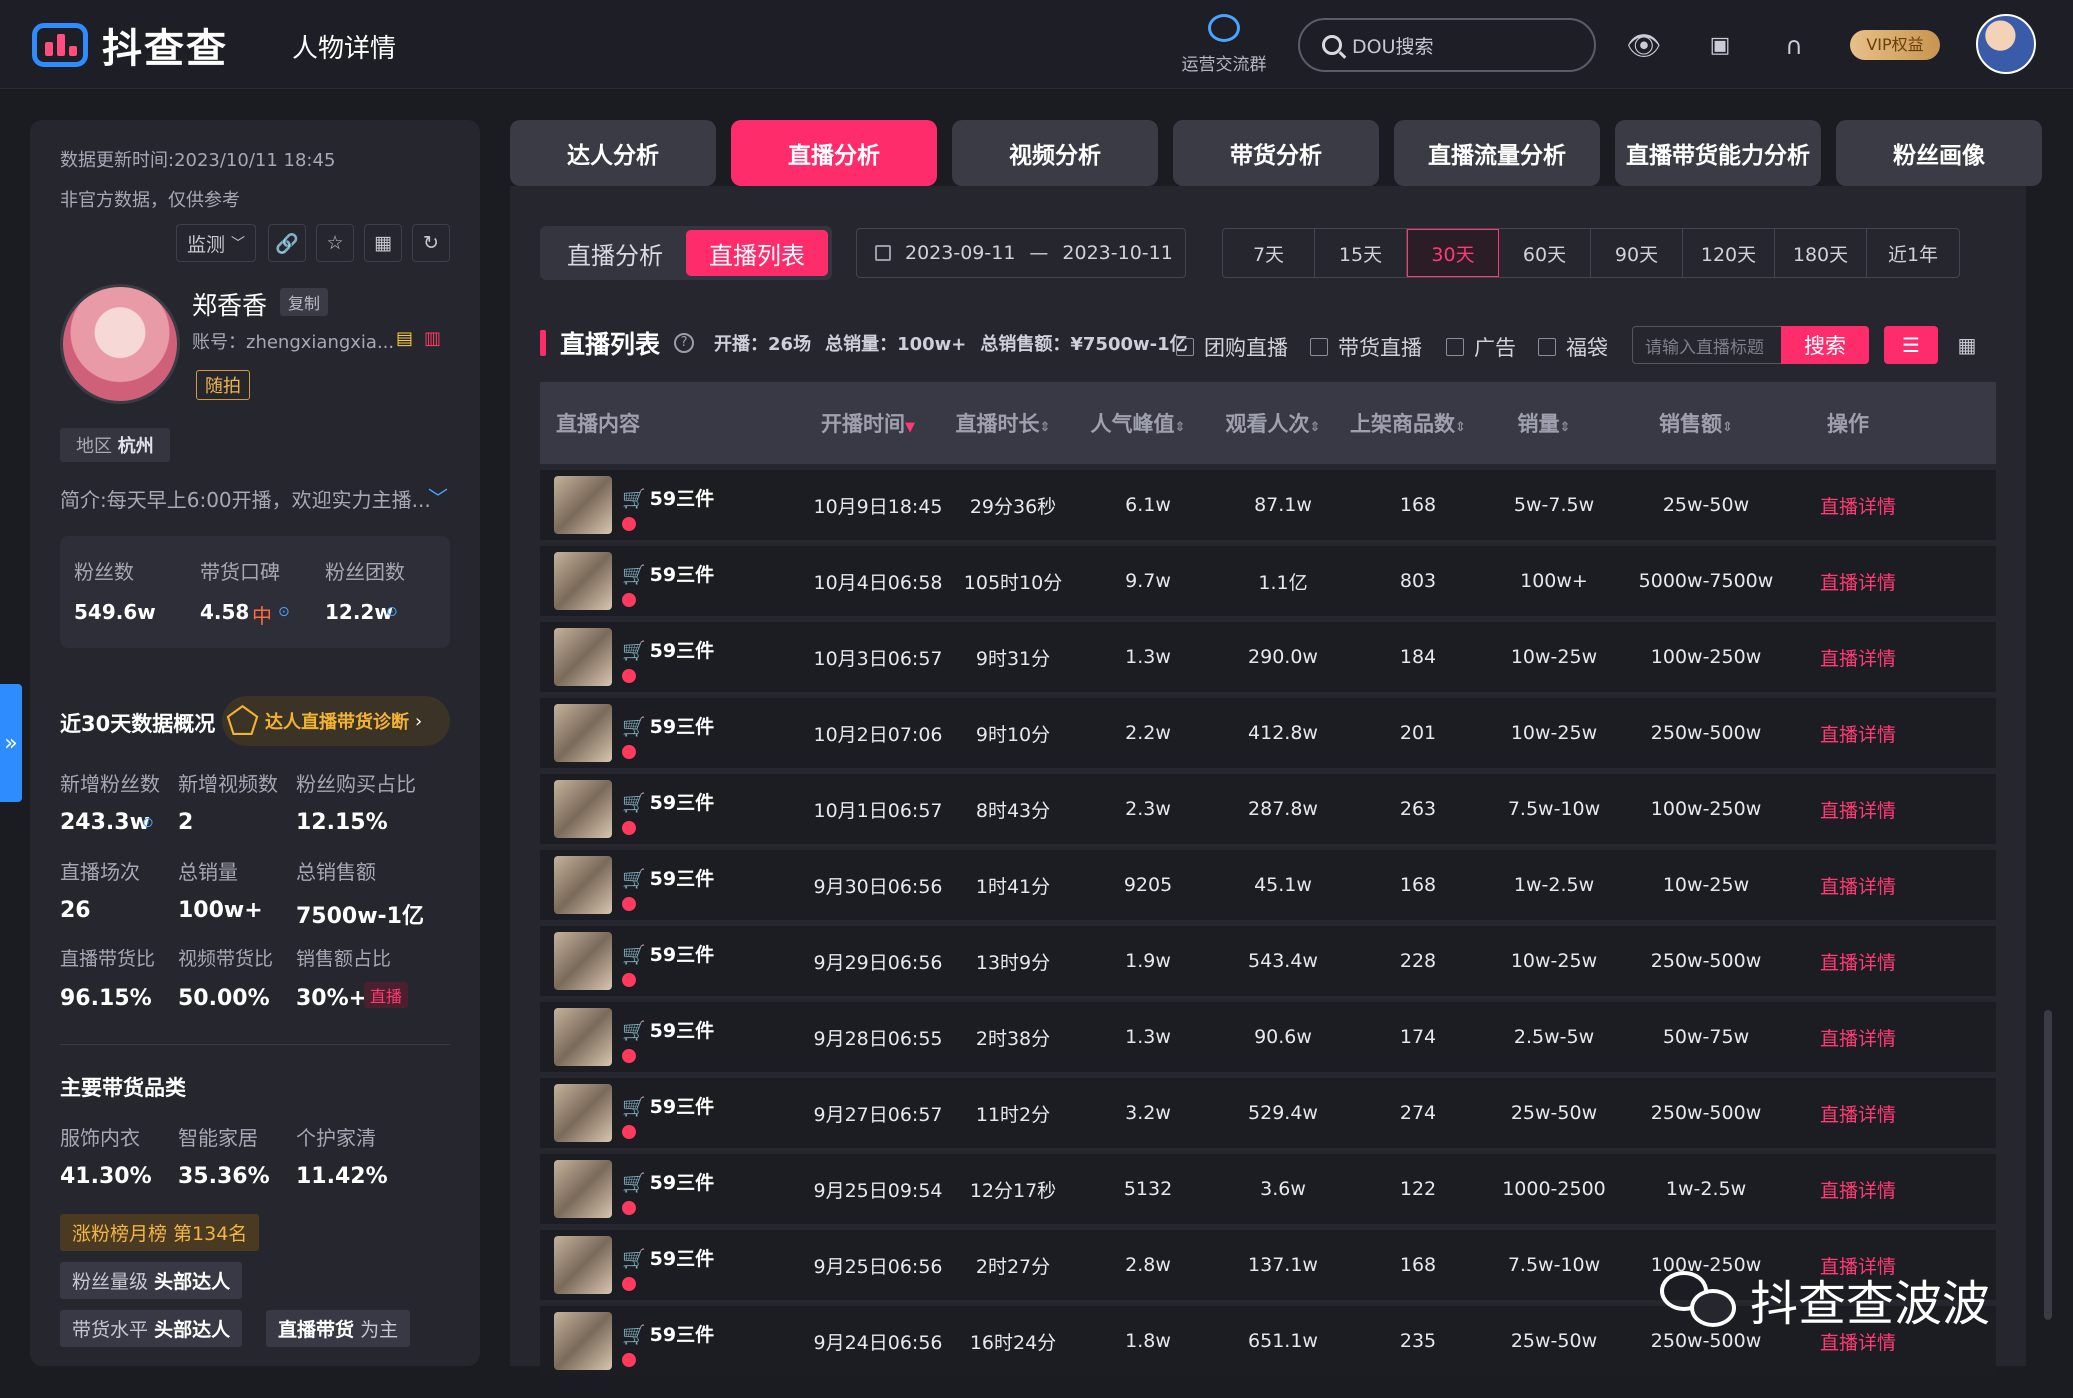 The image size is (2073, 1398). I want to click on period-60d: 60天, so click(1545, 253).